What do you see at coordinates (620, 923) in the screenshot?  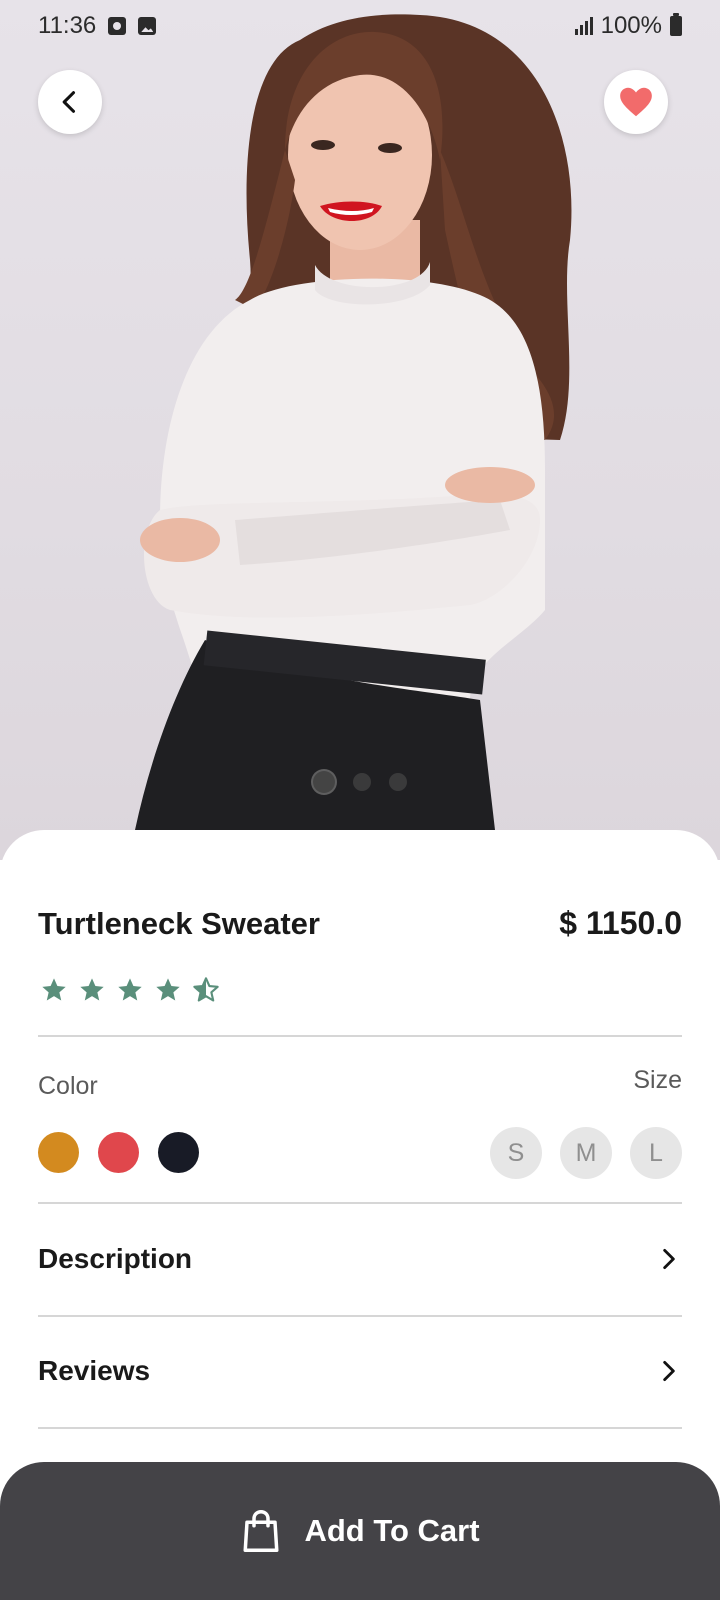 I see `product-price: $ 1150.0` at bounding box center [620, 923].